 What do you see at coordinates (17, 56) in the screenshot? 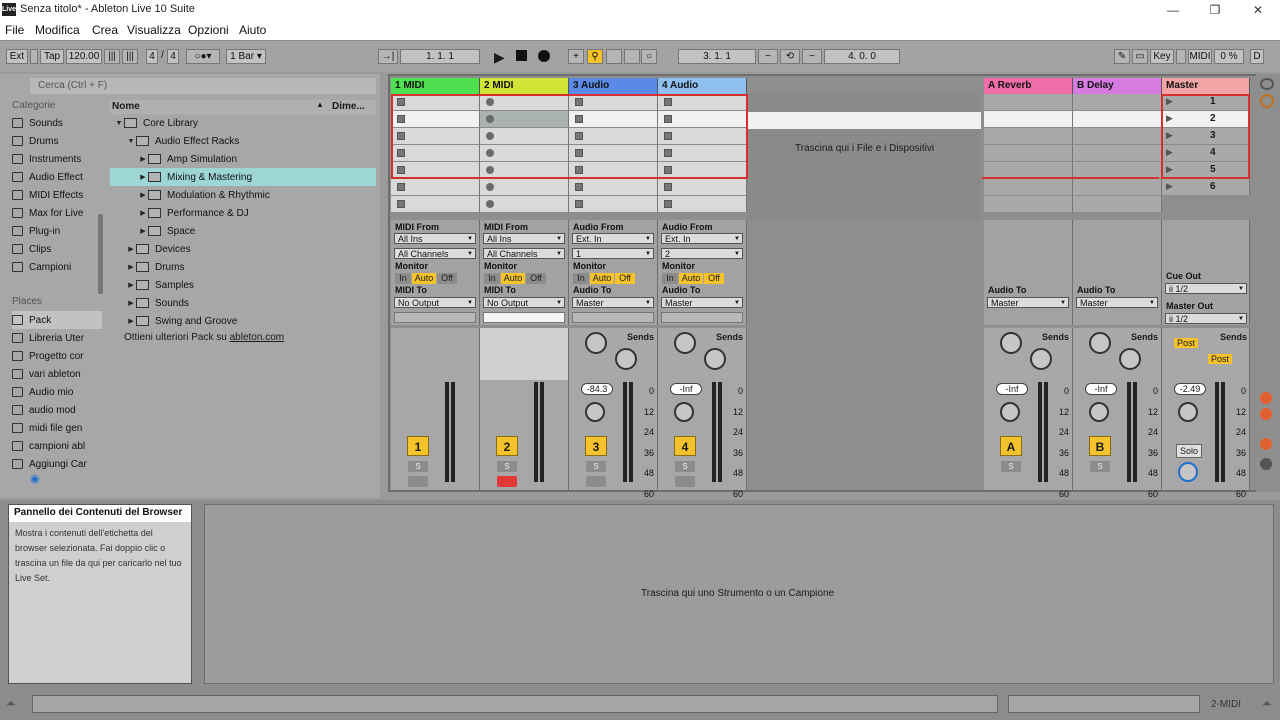
I see `ext-sync-button: Ext` at bounding box center [17, 56].